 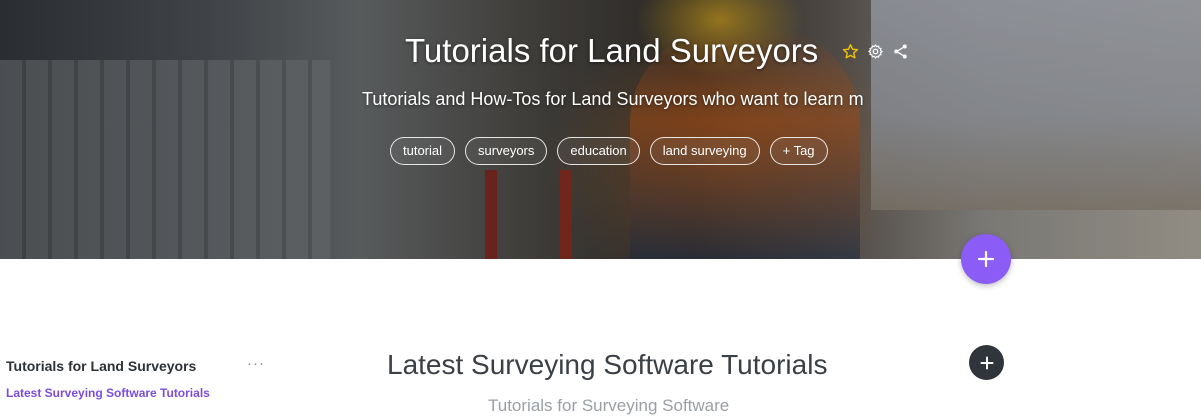 I want to click on gear-icon, so click(x=875, y=51).